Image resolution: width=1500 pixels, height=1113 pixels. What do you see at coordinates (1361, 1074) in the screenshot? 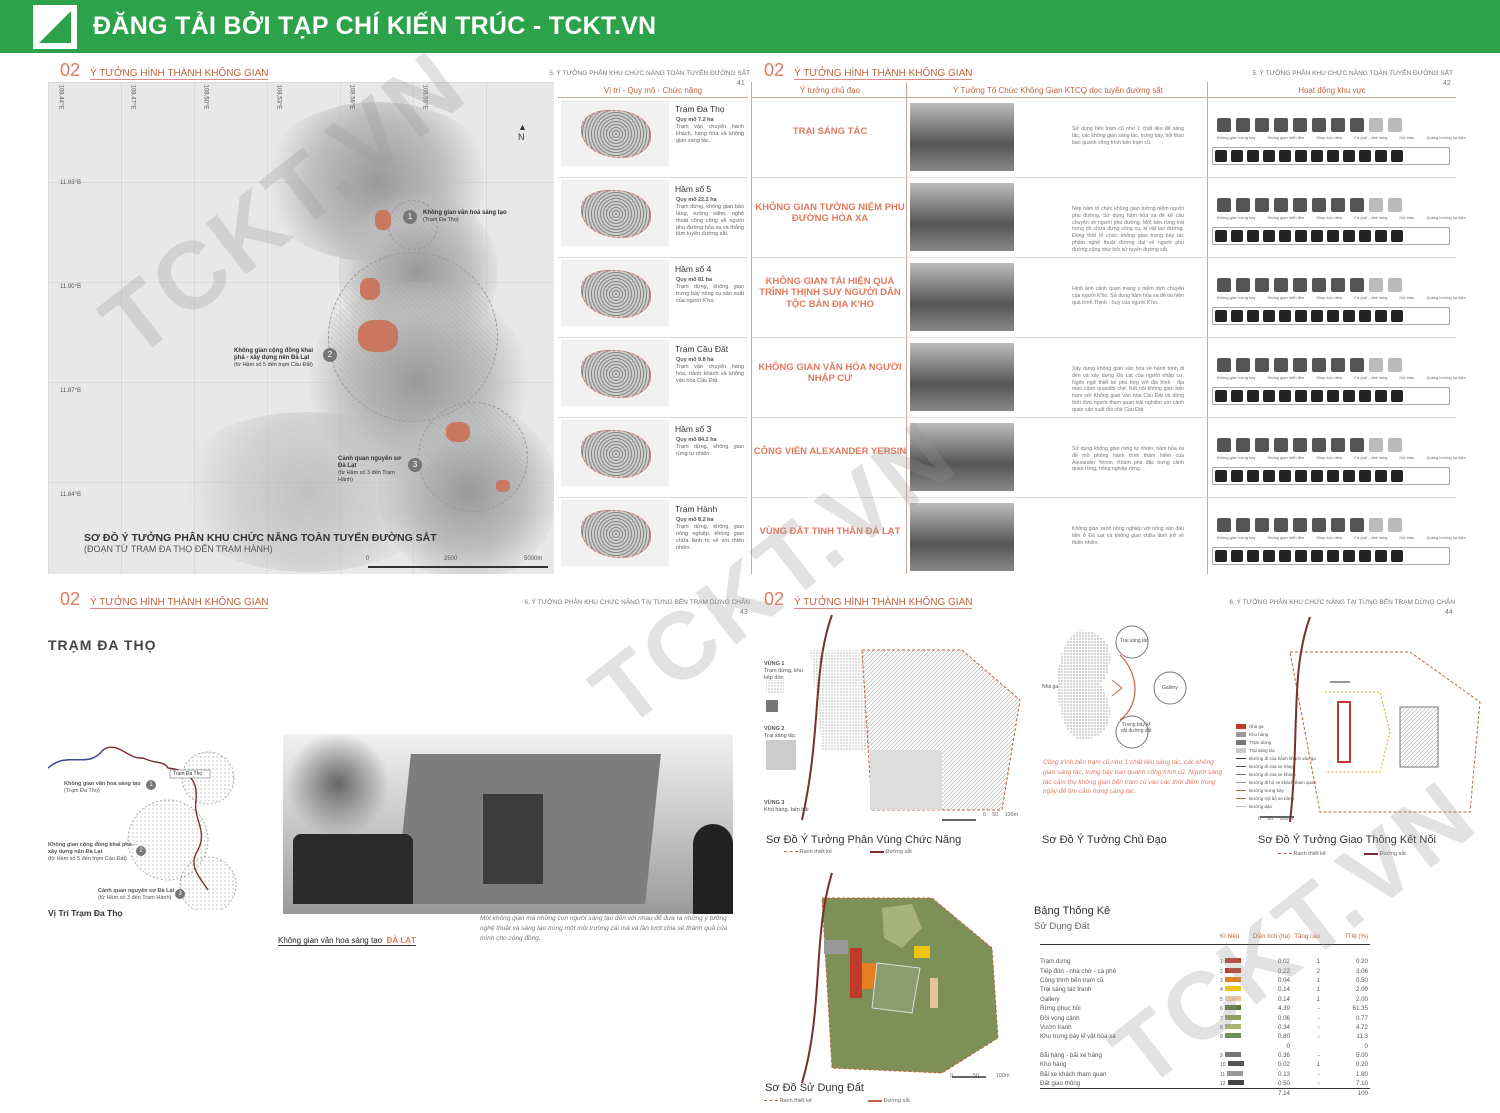
I see `land-use-percent: 1.80` at bounding box center [1361, 1074].